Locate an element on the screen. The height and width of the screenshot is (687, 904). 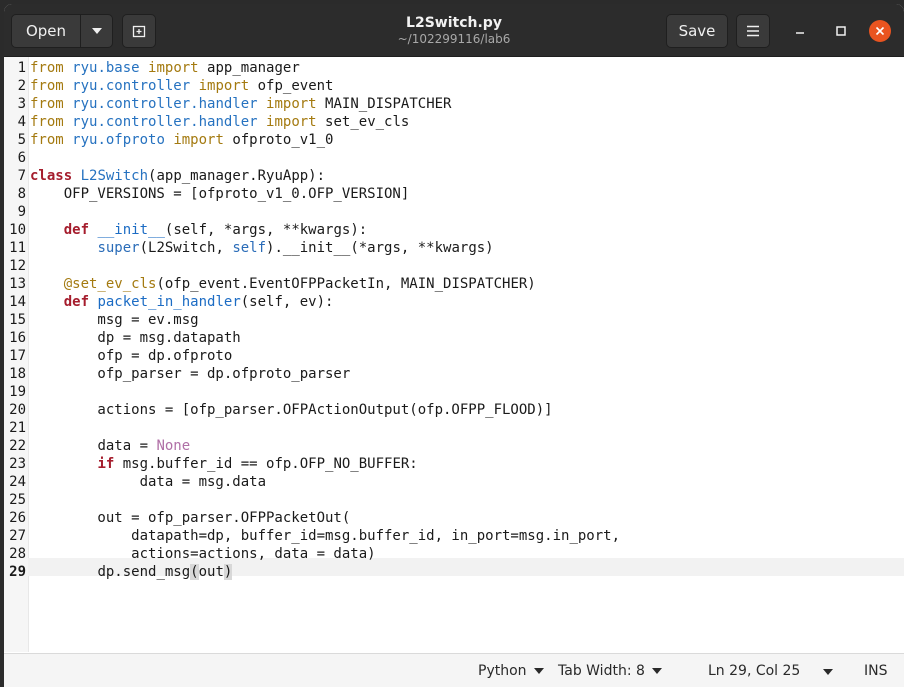
line-number: 4 is located at coordinates (21, 122).